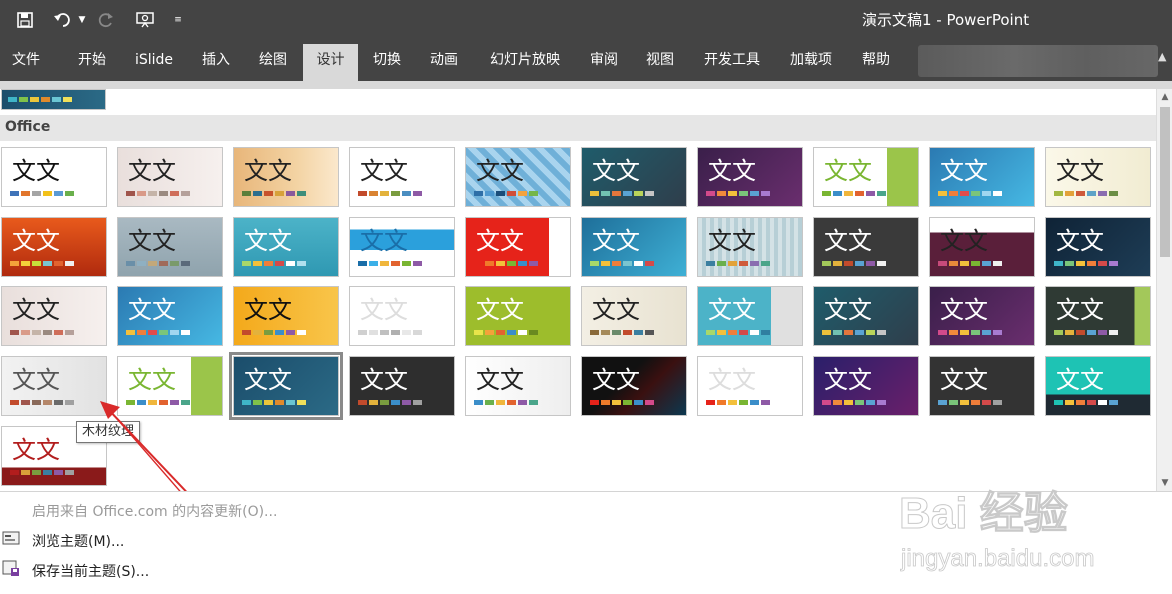 The image size is (1172, 594). What do you see at coordinates (1164, 290) in the screenshot?
I see `gallery-scrollbar: ▲ ▼` at bounding box center [1164, 290].